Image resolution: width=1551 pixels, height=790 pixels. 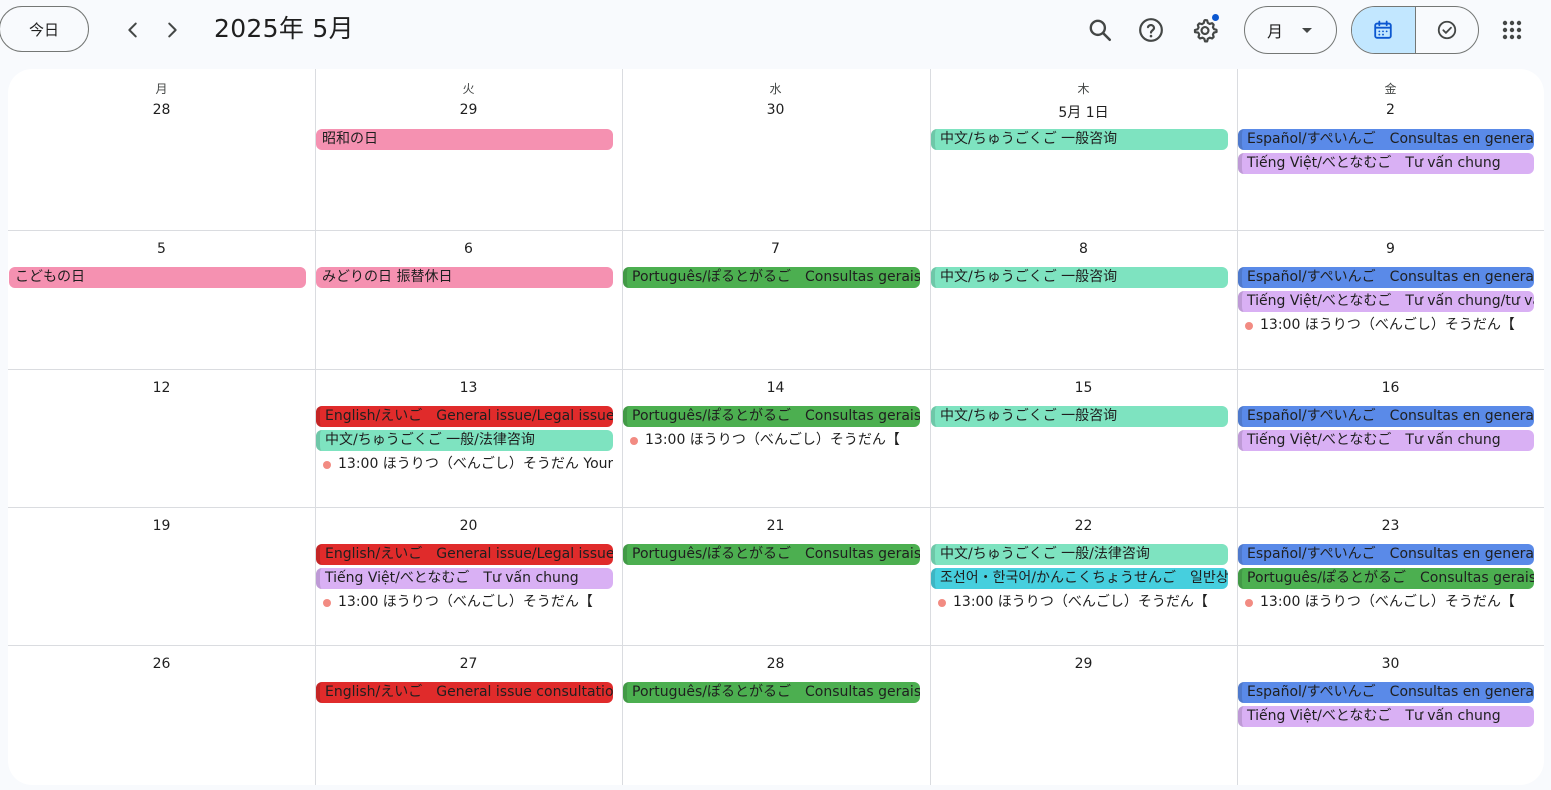 What do you see at coordinates (1215, 17) in the screenshot?
I see `notification-dot` at bounding box center [1215, 17].